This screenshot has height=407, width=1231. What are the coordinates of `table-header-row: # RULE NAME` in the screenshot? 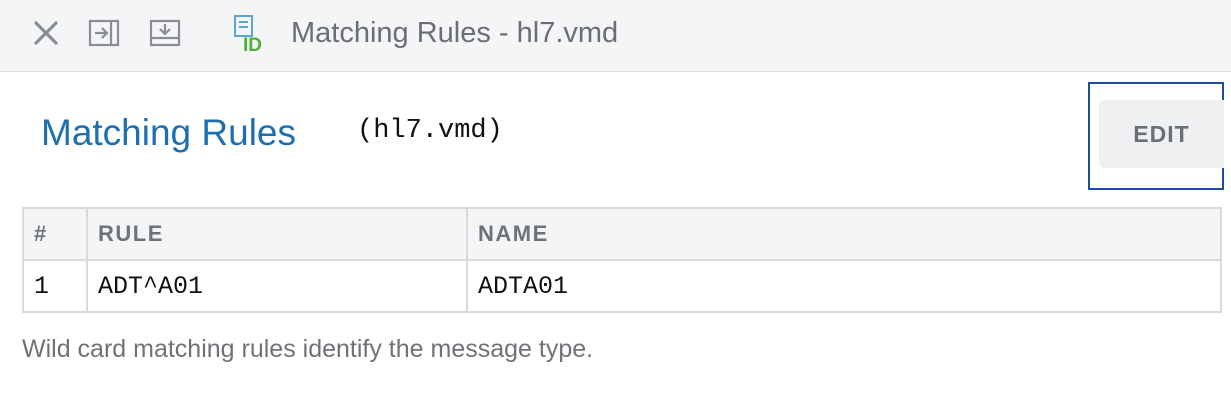 It's located at (622, 234).